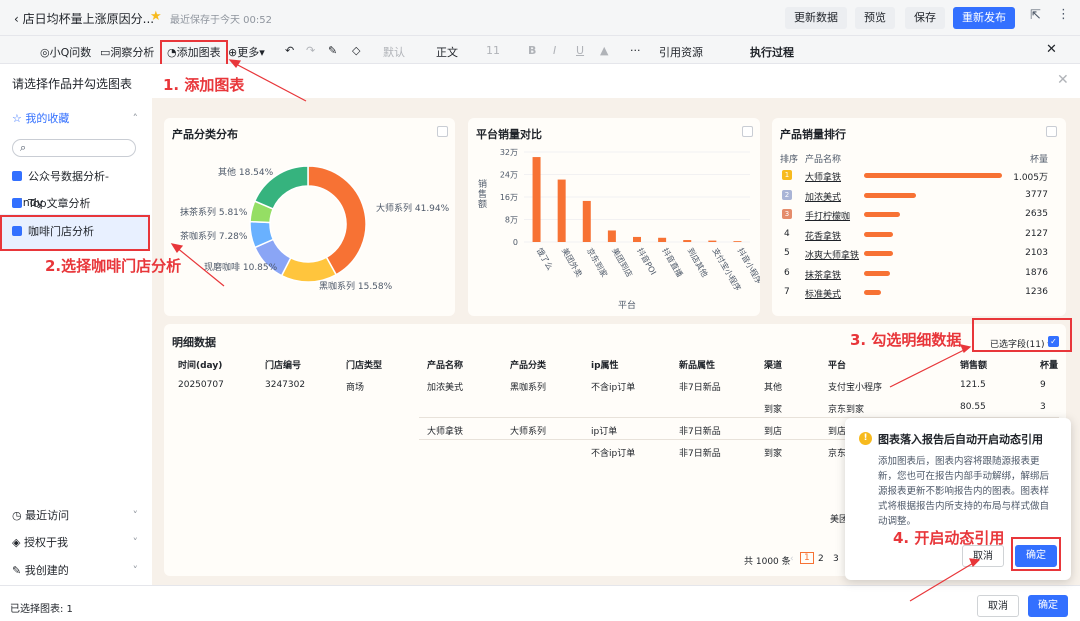 The width and height of the screenshot is (1080, 621). Describe the element at coordinates (836, 559) in the screenshot. I see `page-3: 3` at that location.